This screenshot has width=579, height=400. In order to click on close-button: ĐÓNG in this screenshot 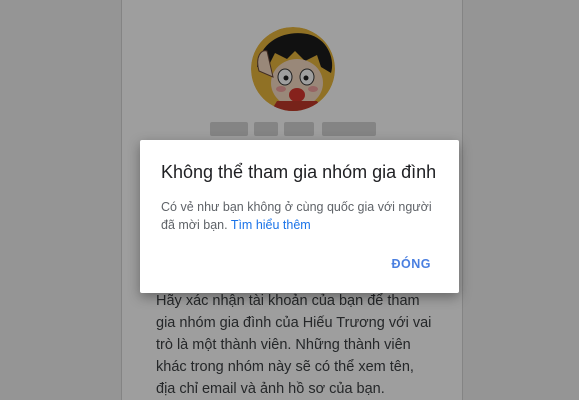, I will do `click(412, 264)`.